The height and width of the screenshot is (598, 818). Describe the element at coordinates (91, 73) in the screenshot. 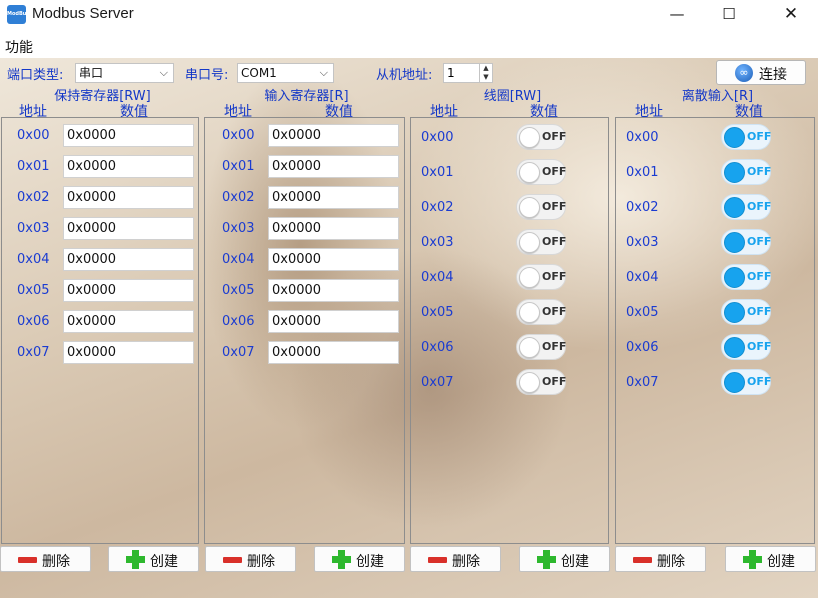

I see `port-type-value: 串口` at that location.